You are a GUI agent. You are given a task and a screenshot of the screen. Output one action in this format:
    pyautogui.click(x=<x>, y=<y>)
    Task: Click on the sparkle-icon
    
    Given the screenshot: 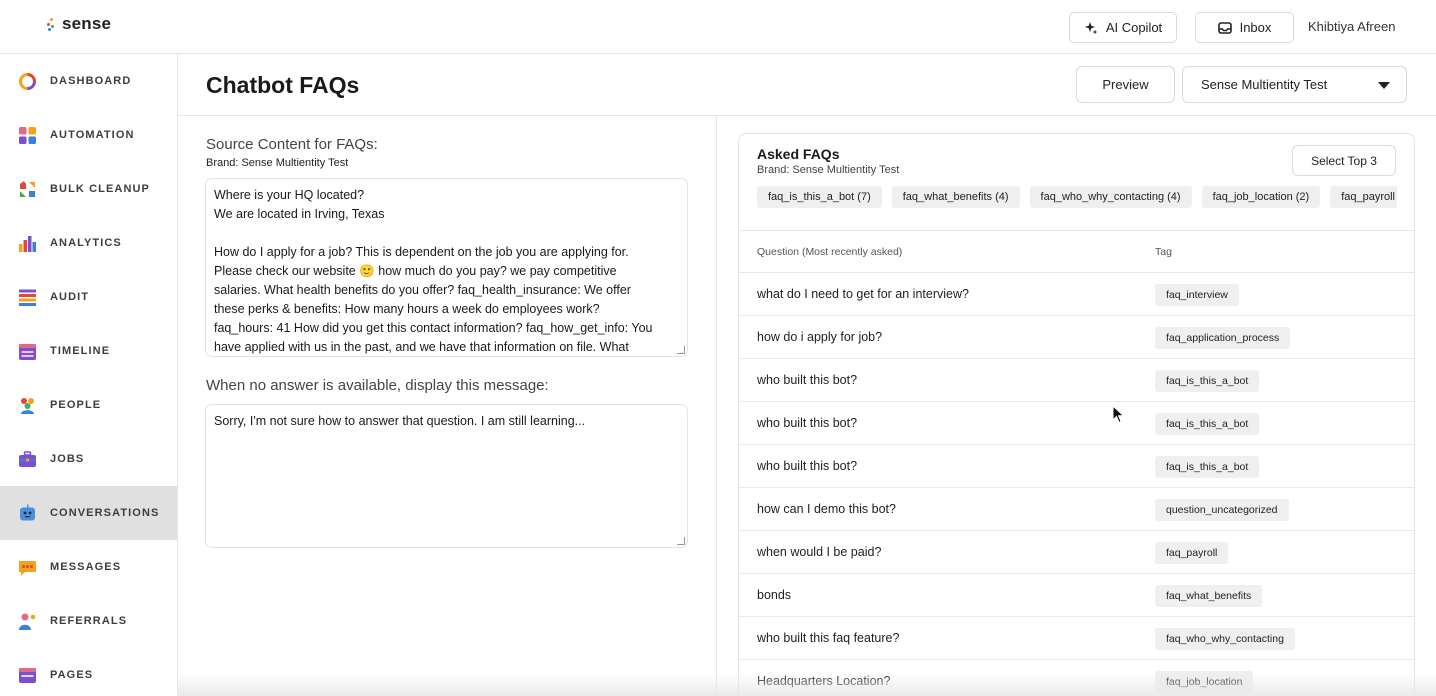 What is the action you would take?
    pyautogui.click(x=1091, y=27)
    